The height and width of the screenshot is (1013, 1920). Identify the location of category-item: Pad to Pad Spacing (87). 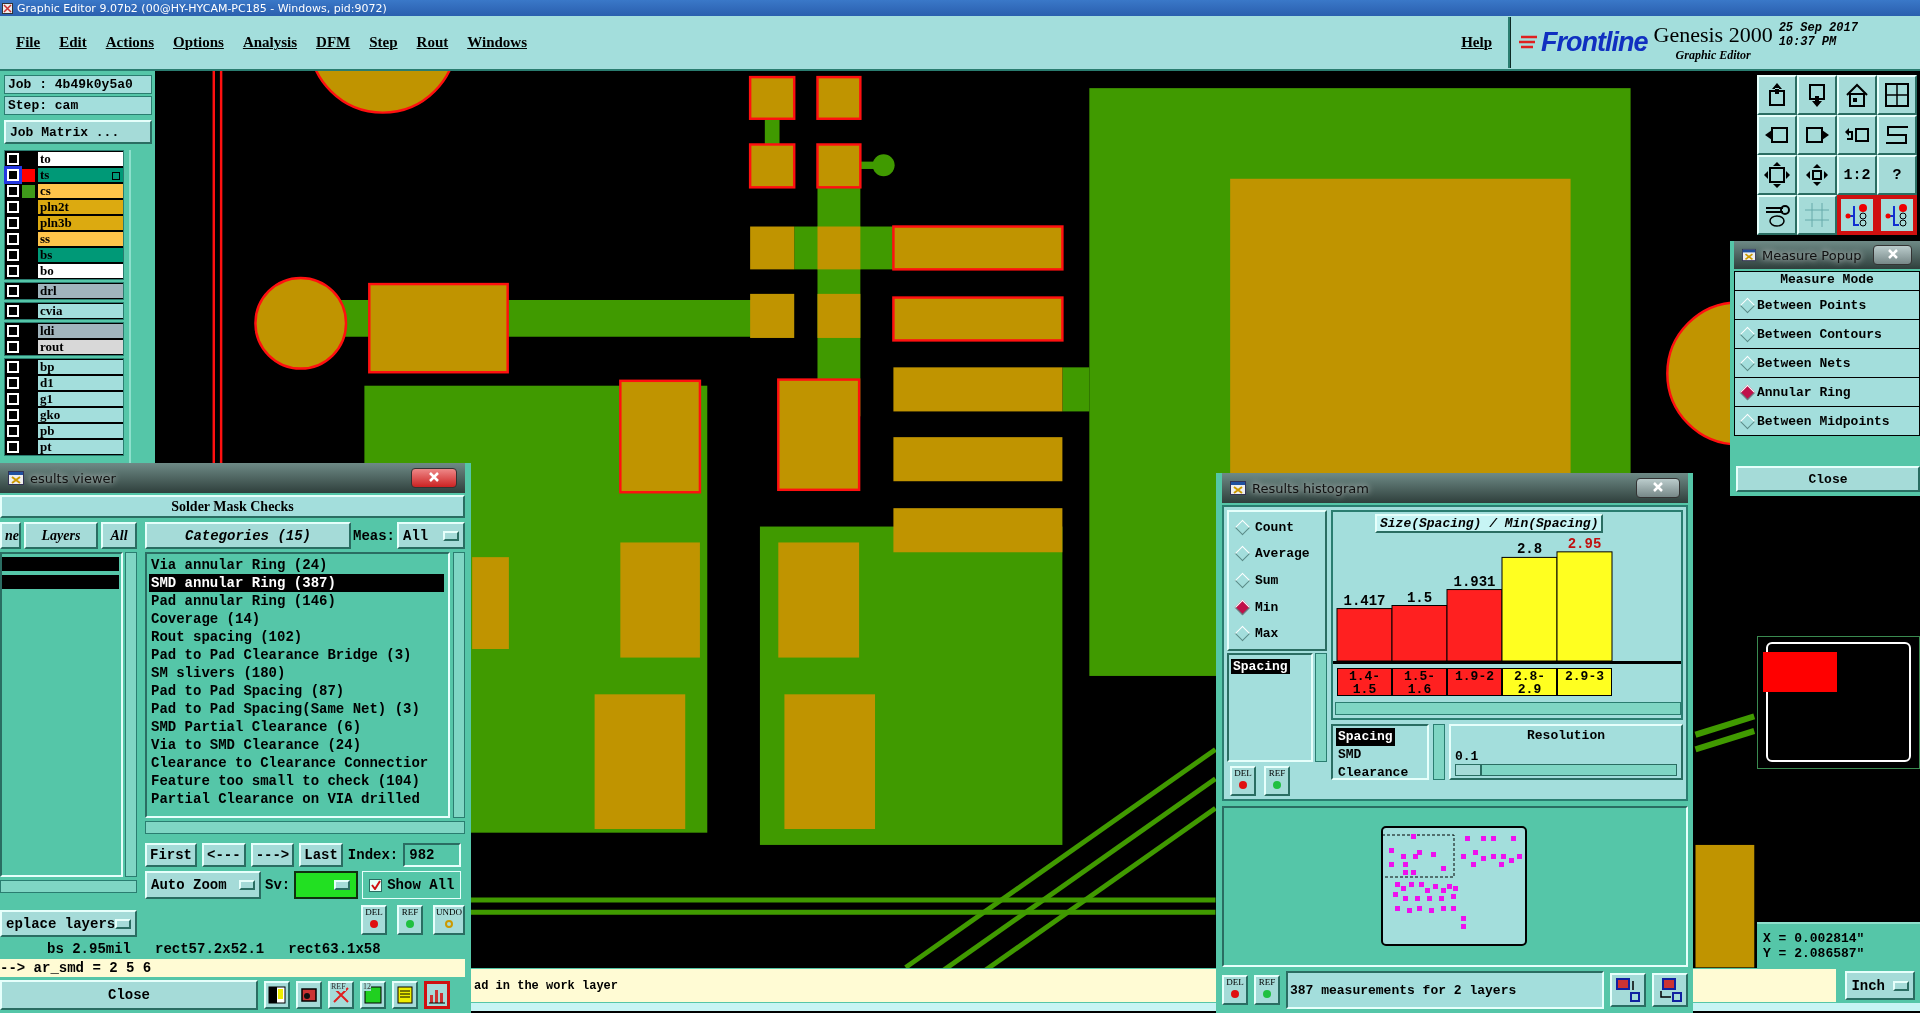
(296, 691).